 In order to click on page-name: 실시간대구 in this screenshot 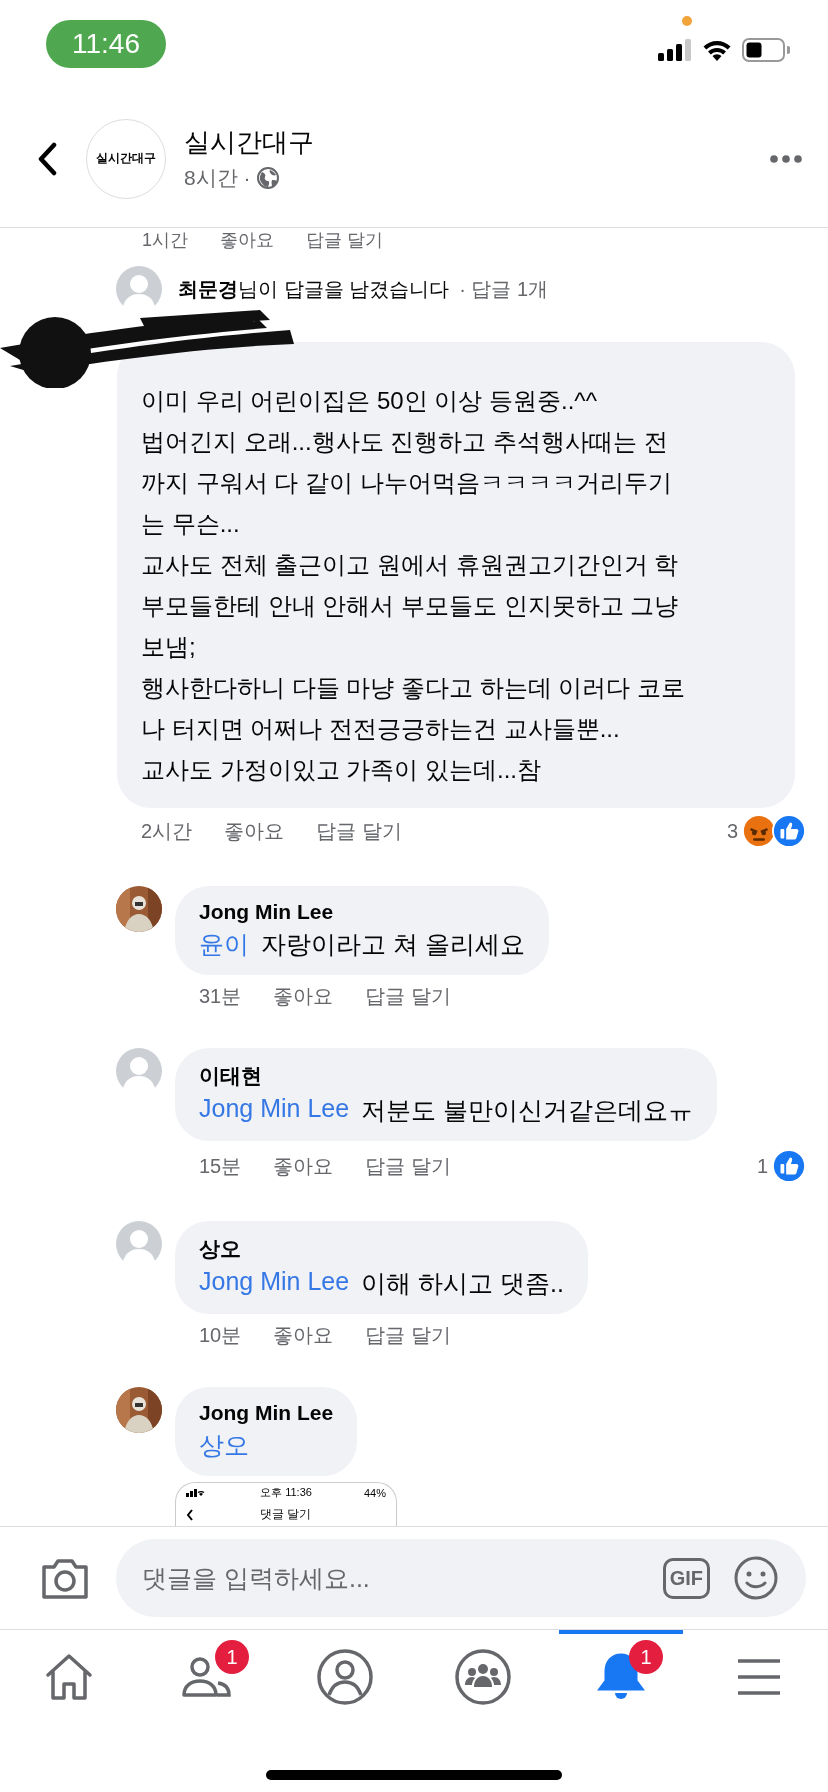, I will do `click(477, 142)`.